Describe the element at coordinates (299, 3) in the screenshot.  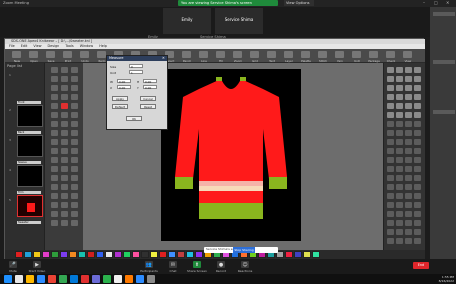
I see `view-options-button: View Options` at that location.